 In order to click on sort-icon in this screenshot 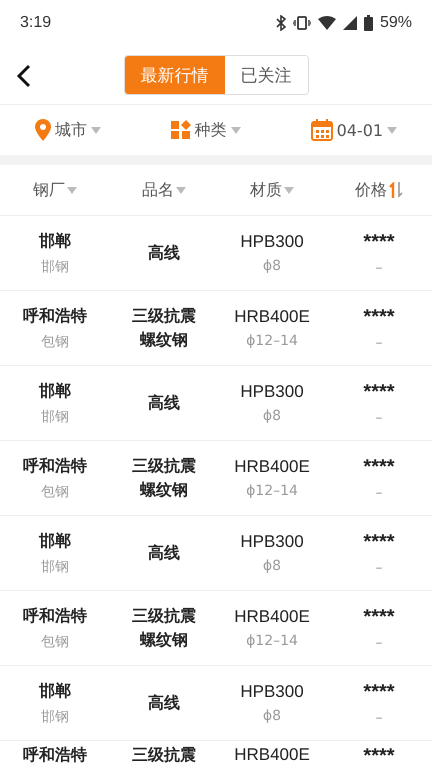, I will do `click(396, 190)`.